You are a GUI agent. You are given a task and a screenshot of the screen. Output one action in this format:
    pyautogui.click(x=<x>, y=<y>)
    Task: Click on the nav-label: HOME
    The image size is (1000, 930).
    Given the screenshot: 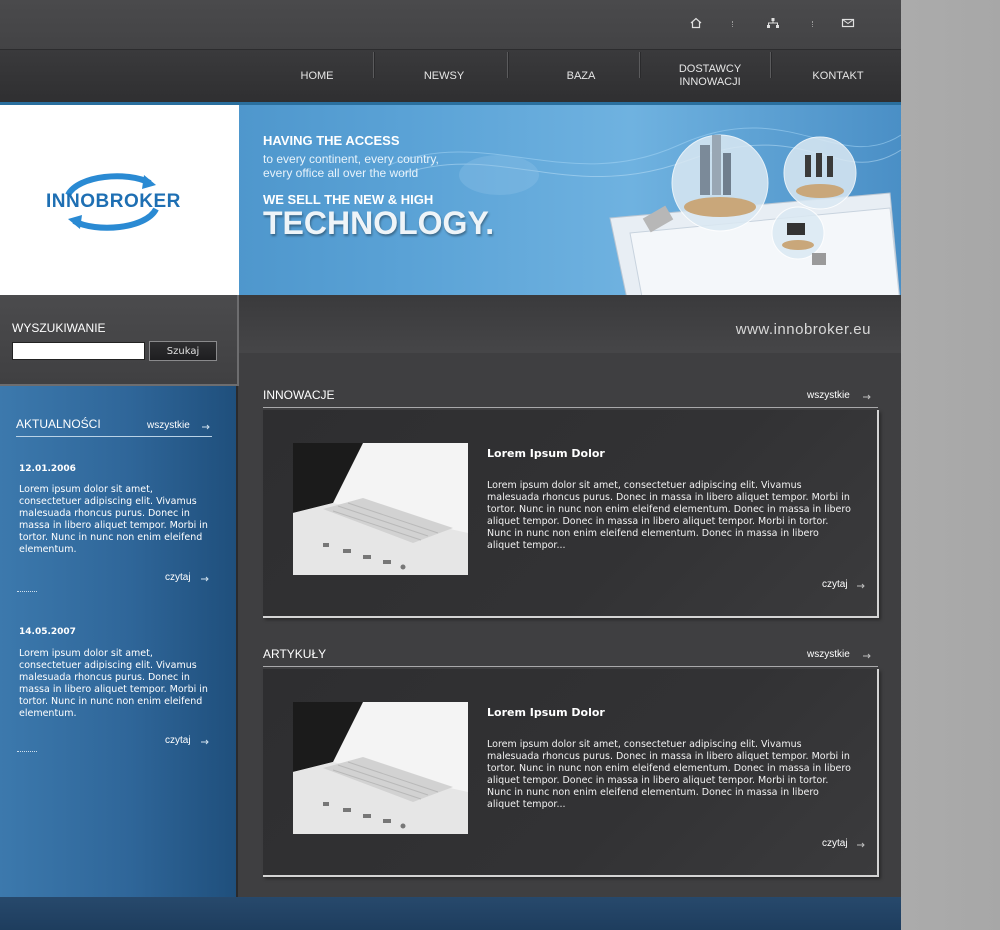 What is the action you would take?
    pyautogui.click(x=317, y=75)
    